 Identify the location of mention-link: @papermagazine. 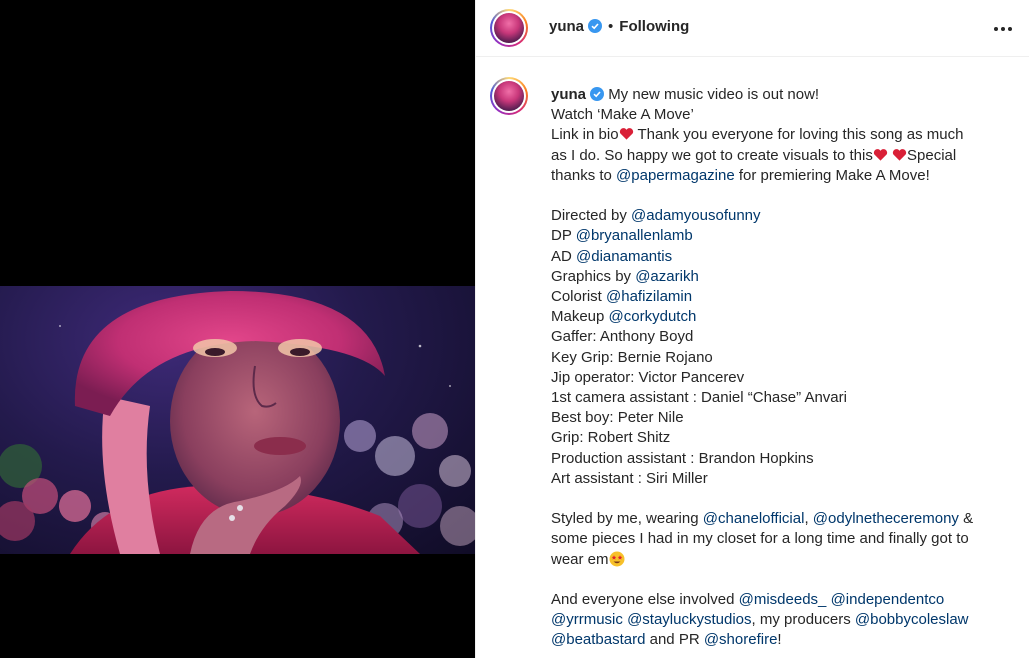
(675, 175).